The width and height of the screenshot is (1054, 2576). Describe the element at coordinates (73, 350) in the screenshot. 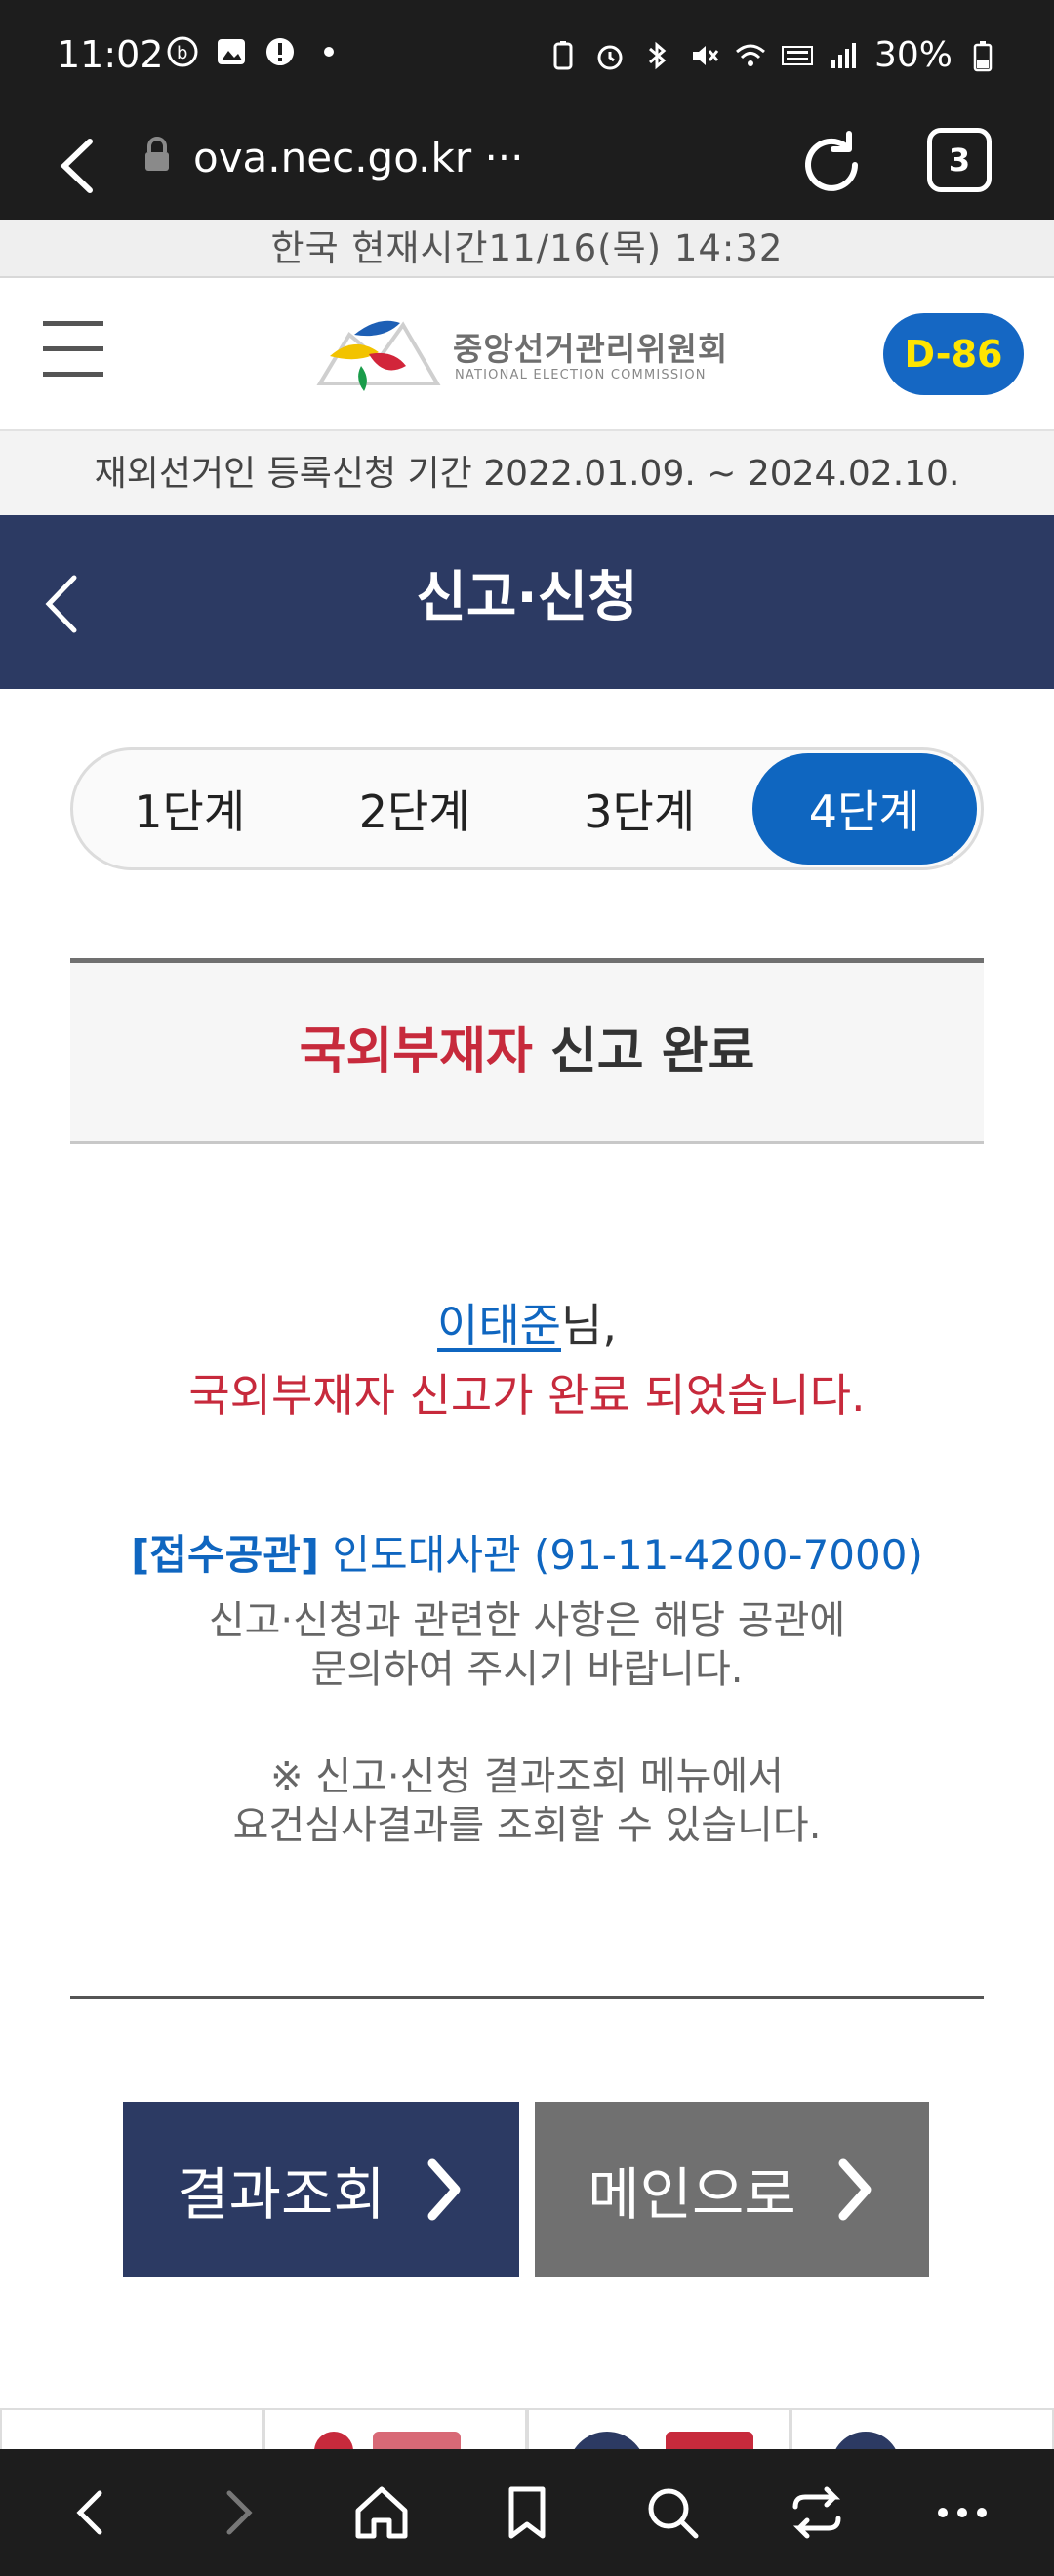

I see `menu-icon` at that location.